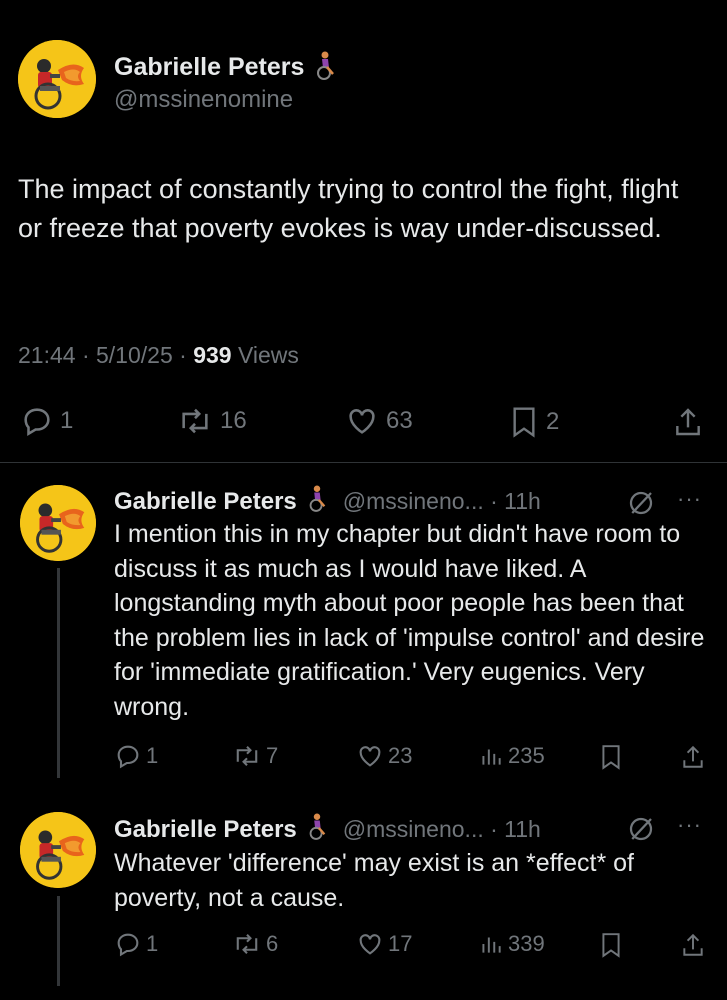 The image size is (727, 1000). Describe the element at coordinates (102, 355) in the screenshot. I see `post-timestamp: 21:44 · 5/10/25 ·` at that location.